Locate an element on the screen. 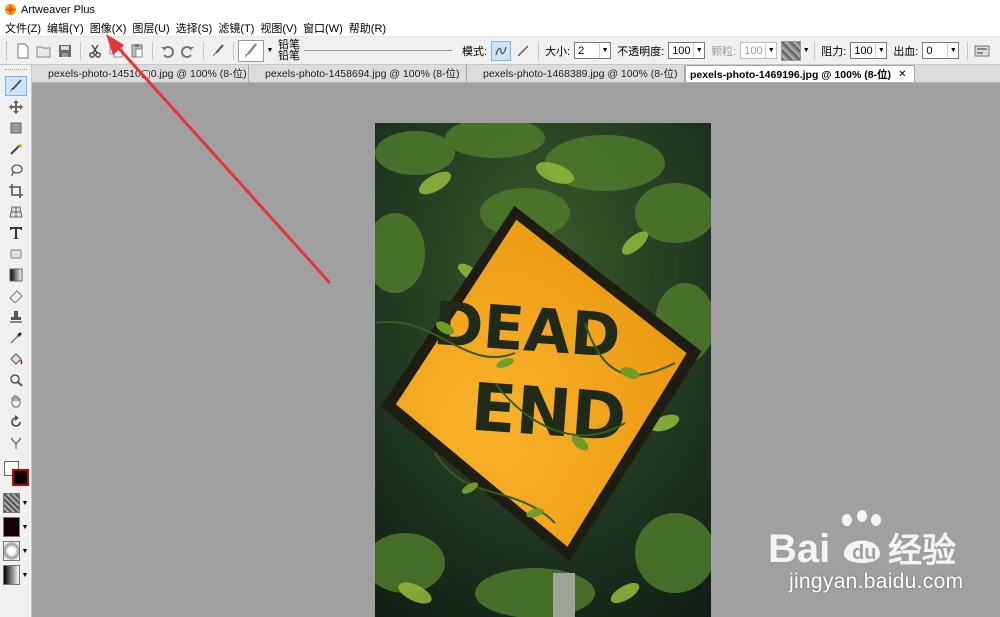 This screenshot has width=1000, height=617. mode-label: 模式: is located at coordinates (475, 51).